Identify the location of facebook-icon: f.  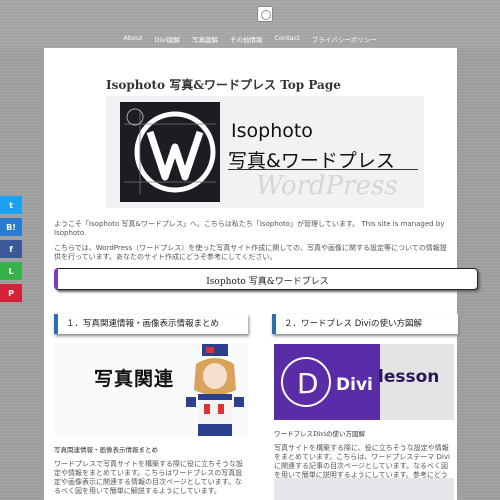
(11, 249).